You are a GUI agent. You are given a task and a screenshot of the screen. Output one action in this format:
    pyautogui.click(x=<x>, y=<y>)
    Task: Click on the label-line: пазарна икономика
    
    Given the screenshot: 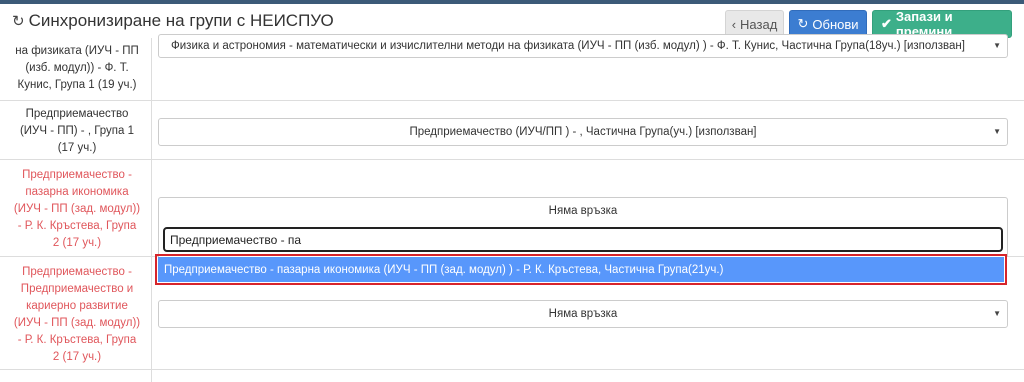 What is the action you would take?
    pyautogui.click(x=77, y=192)
    